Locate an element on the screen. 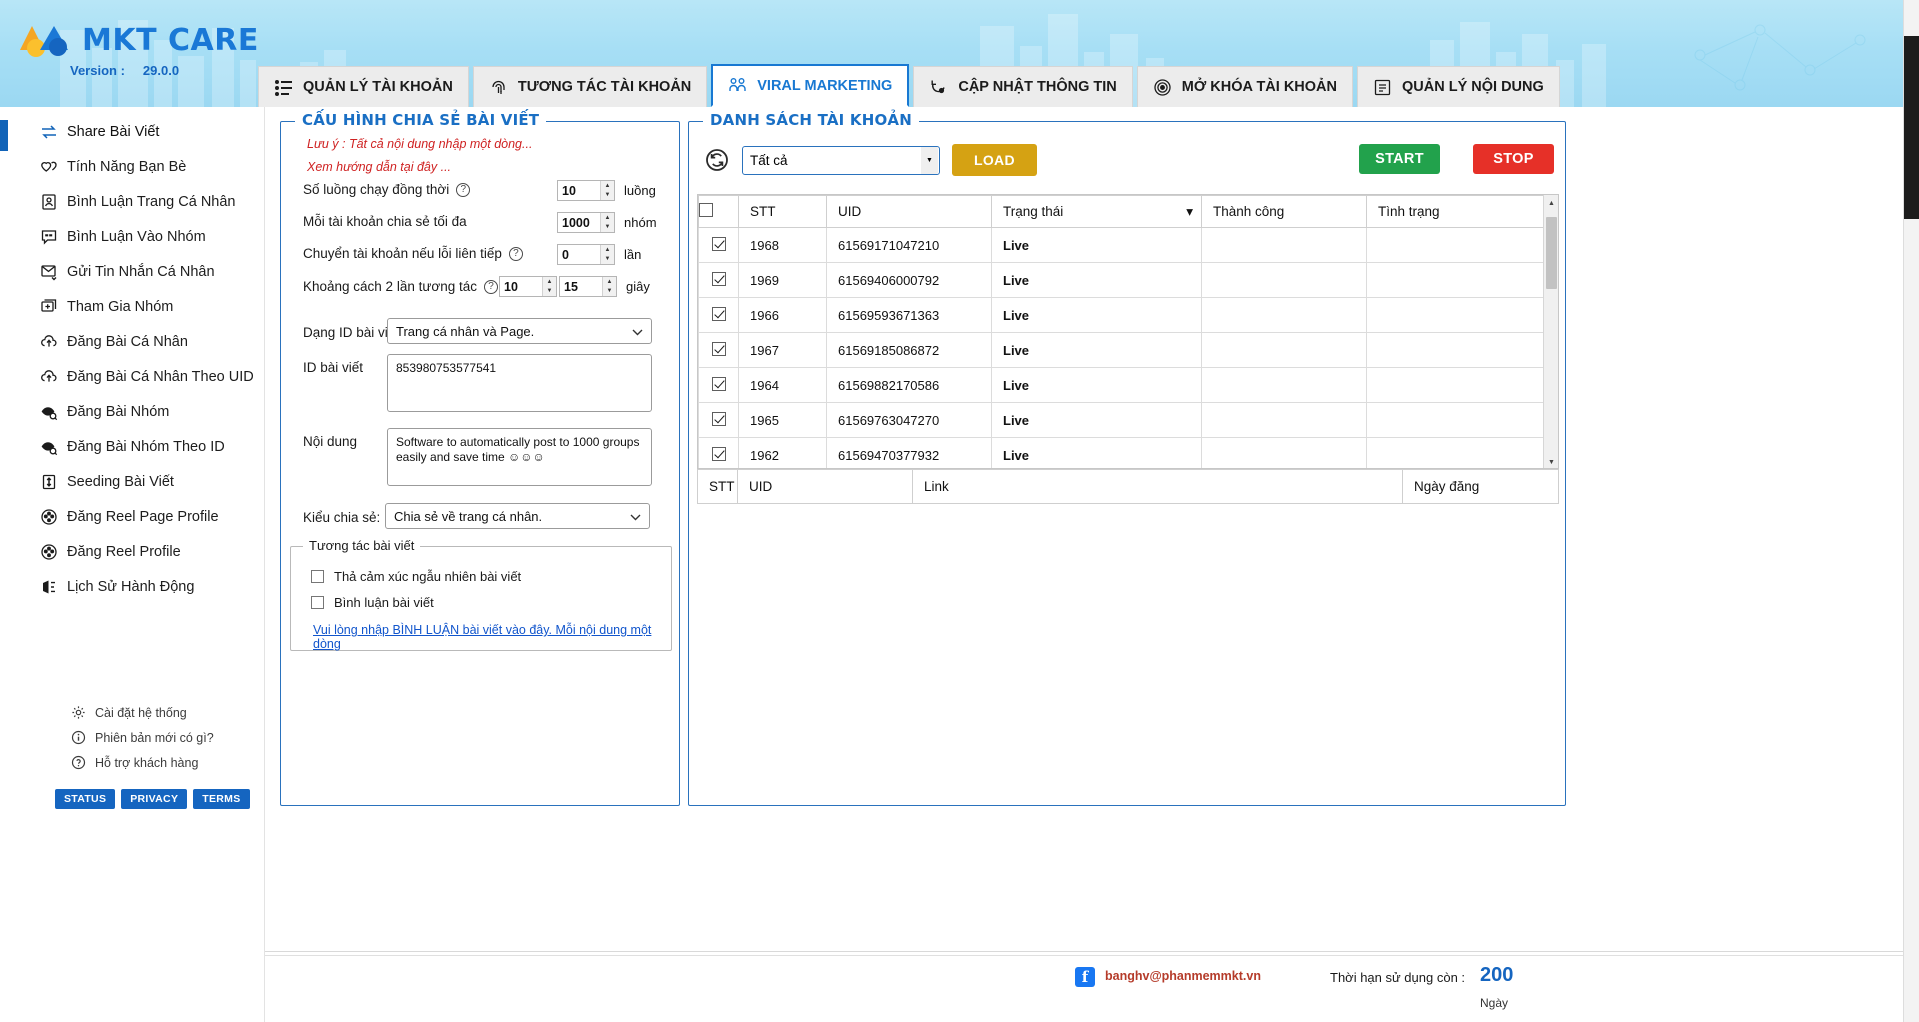 The width and height of the screenshot is (1919, 1022). sidebar-item-gui-tin-nhan-ca-nhan: Gửi Tin Nhắn Cá Nhân is located at coordinates (132, 272).